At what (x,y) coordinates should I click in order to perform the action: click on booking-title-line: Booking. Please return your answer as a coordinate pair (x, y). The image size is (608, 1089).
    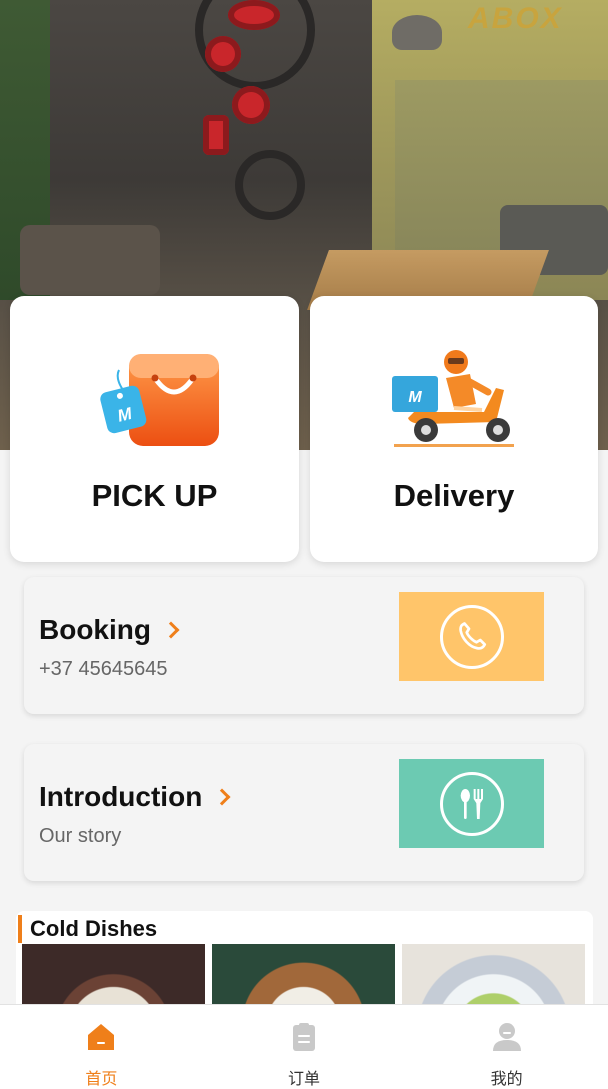
    Looking at the image, I should click on (109, 630).